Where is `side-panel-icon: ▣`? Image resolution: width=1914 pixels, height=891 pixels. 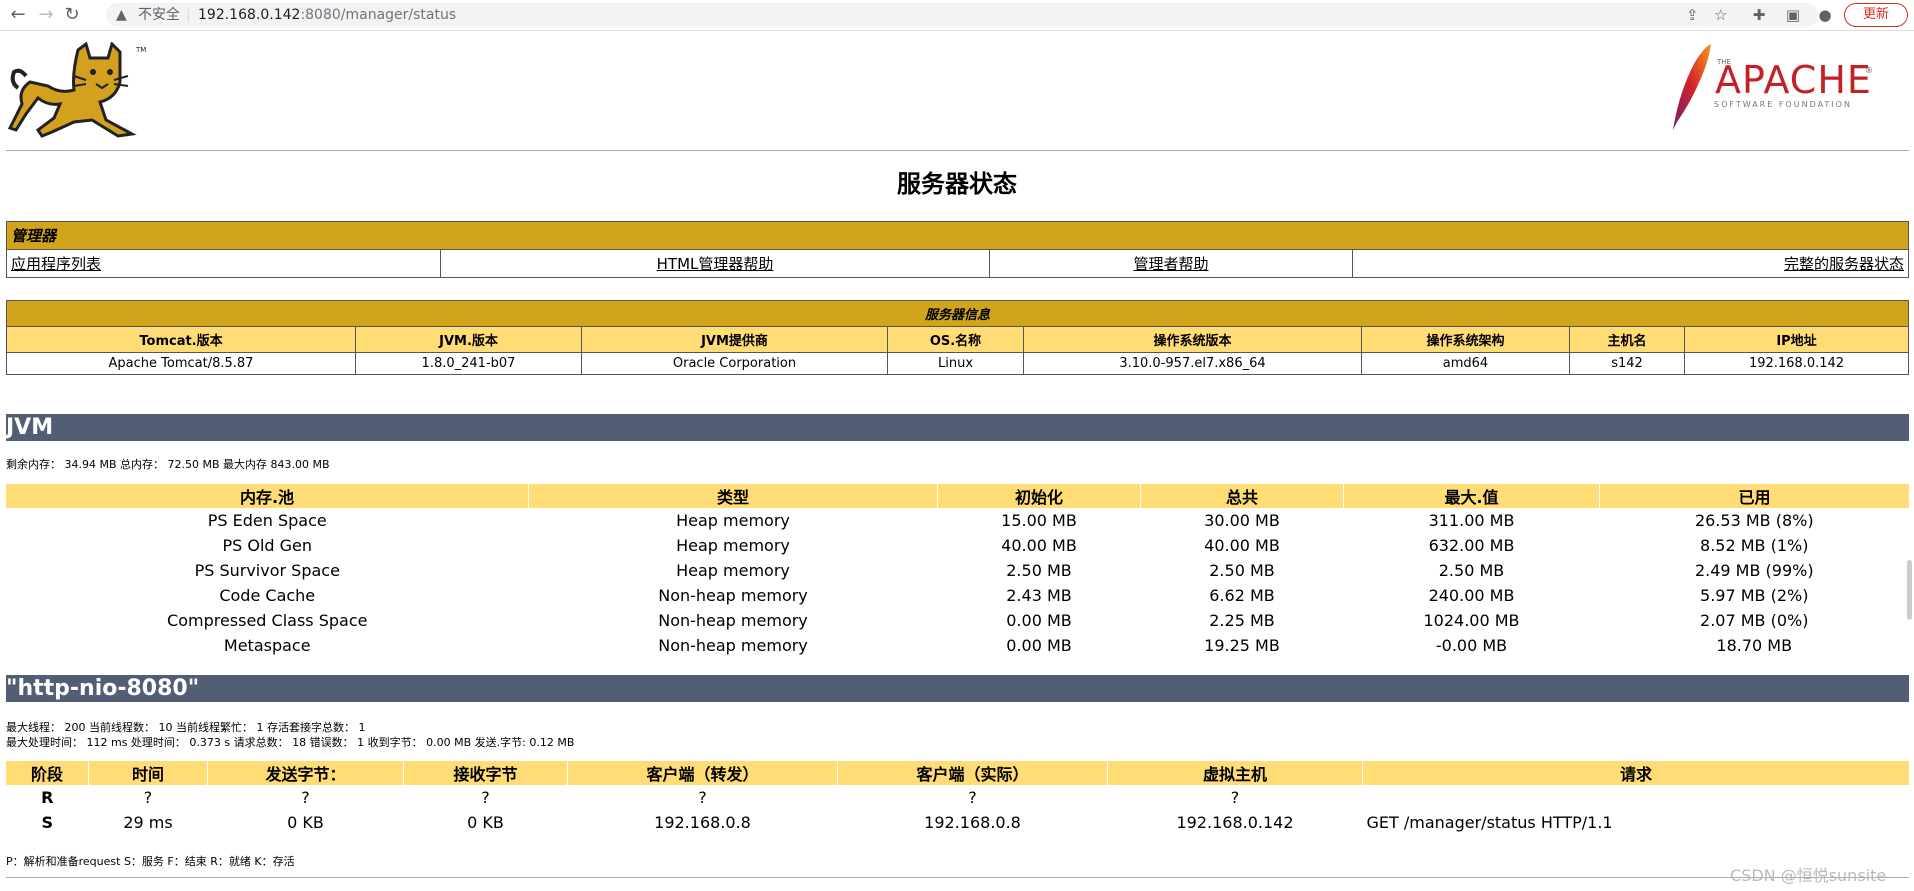
side-panel-icon: ▣ is located at coordinates (1793, 15).